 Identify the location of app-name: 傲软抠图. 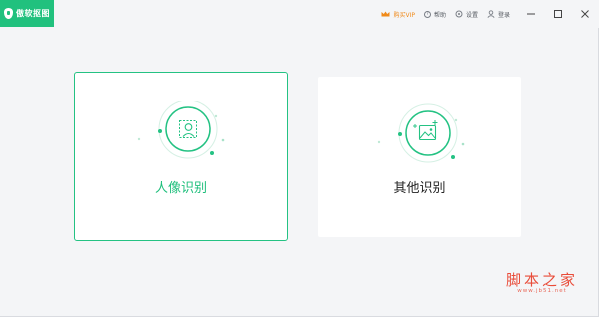
(33, 13).